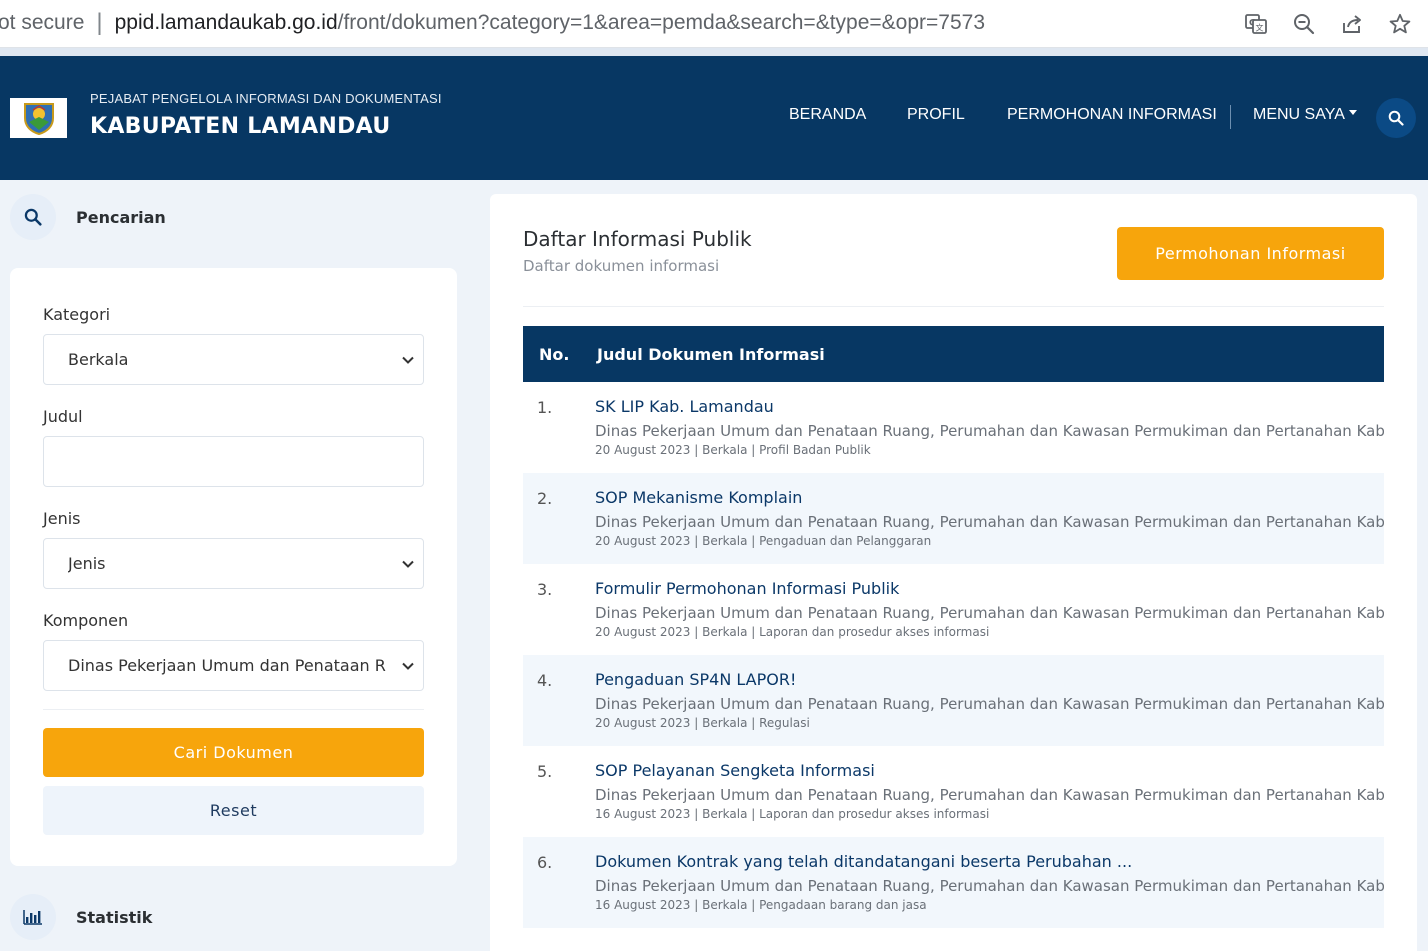 The image size is (1428, 951). I want to click on judul-input, so click(233, 461).